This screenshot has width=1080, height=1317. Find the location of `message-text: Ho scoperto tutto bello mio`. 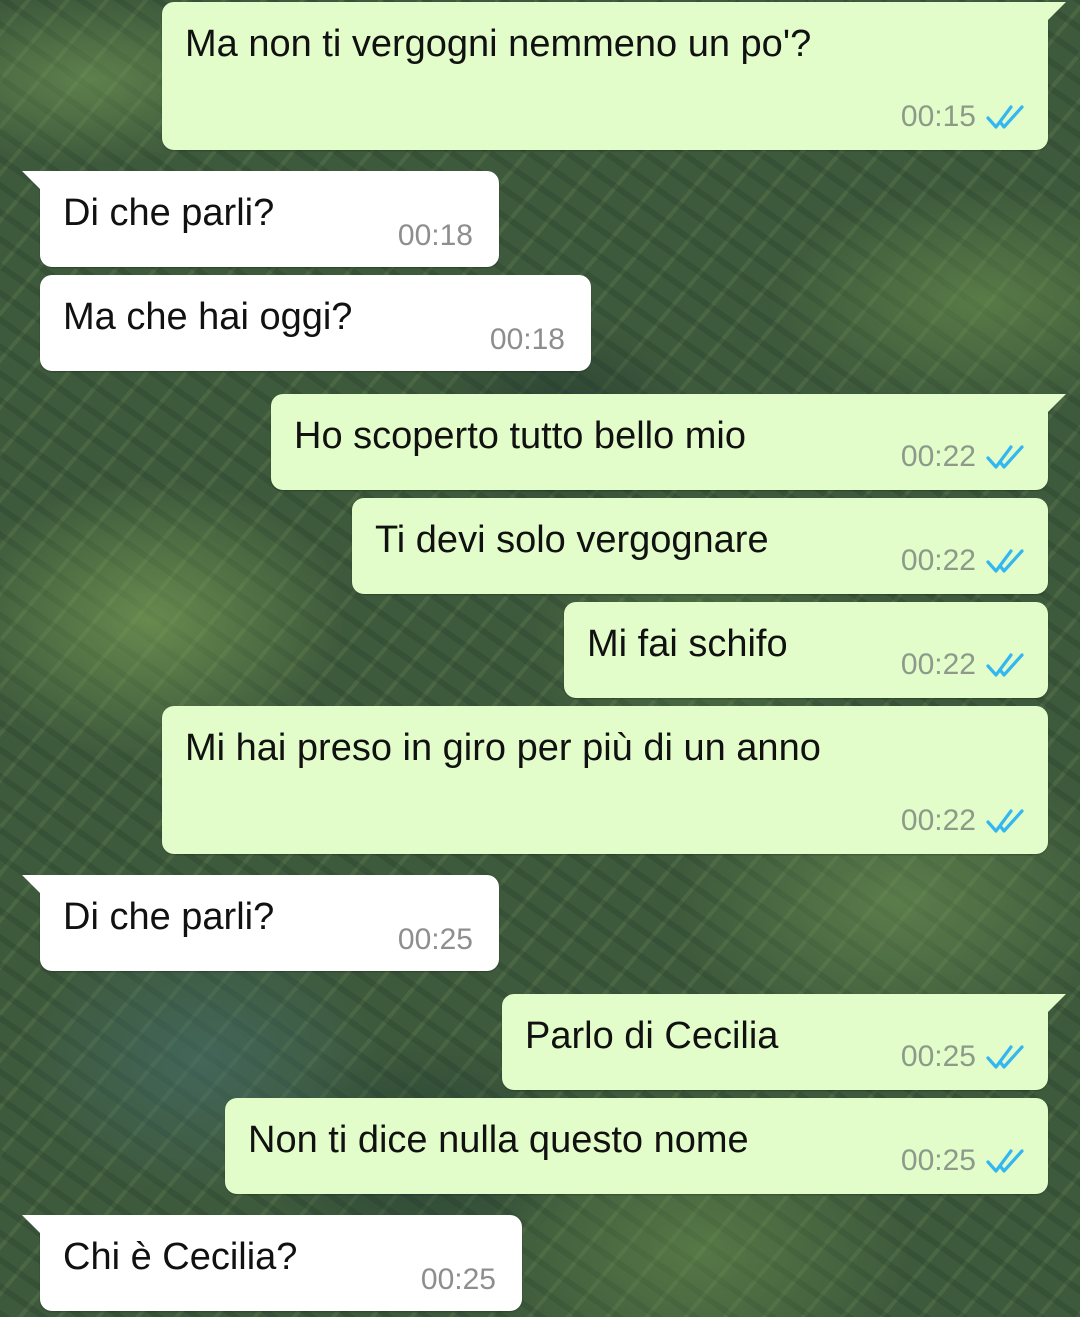

message-text: Ho scoperto tutto bello mio is located at coordinates (520, 436).